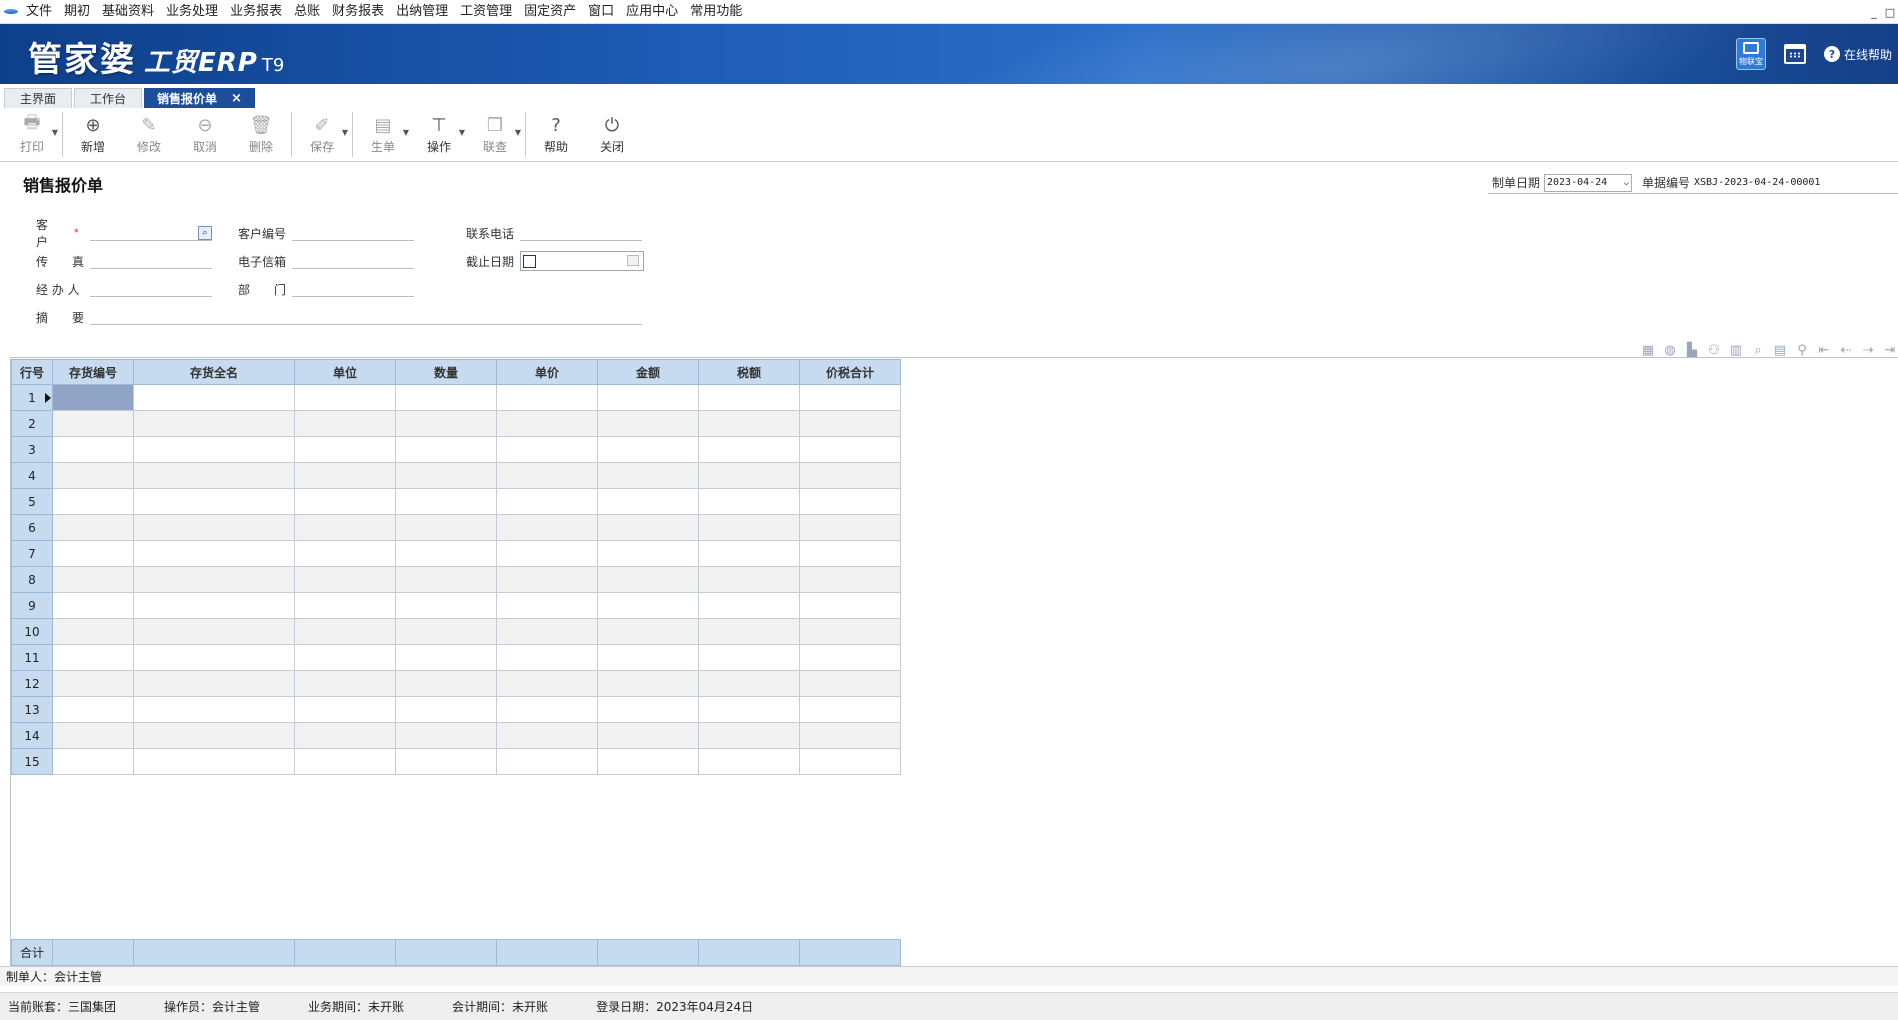  What do you see at coordinates (495, 134) in the screenshot?
I see `linked-query-button: ❐ 联查 ▼` at bounding box center [495, 134].